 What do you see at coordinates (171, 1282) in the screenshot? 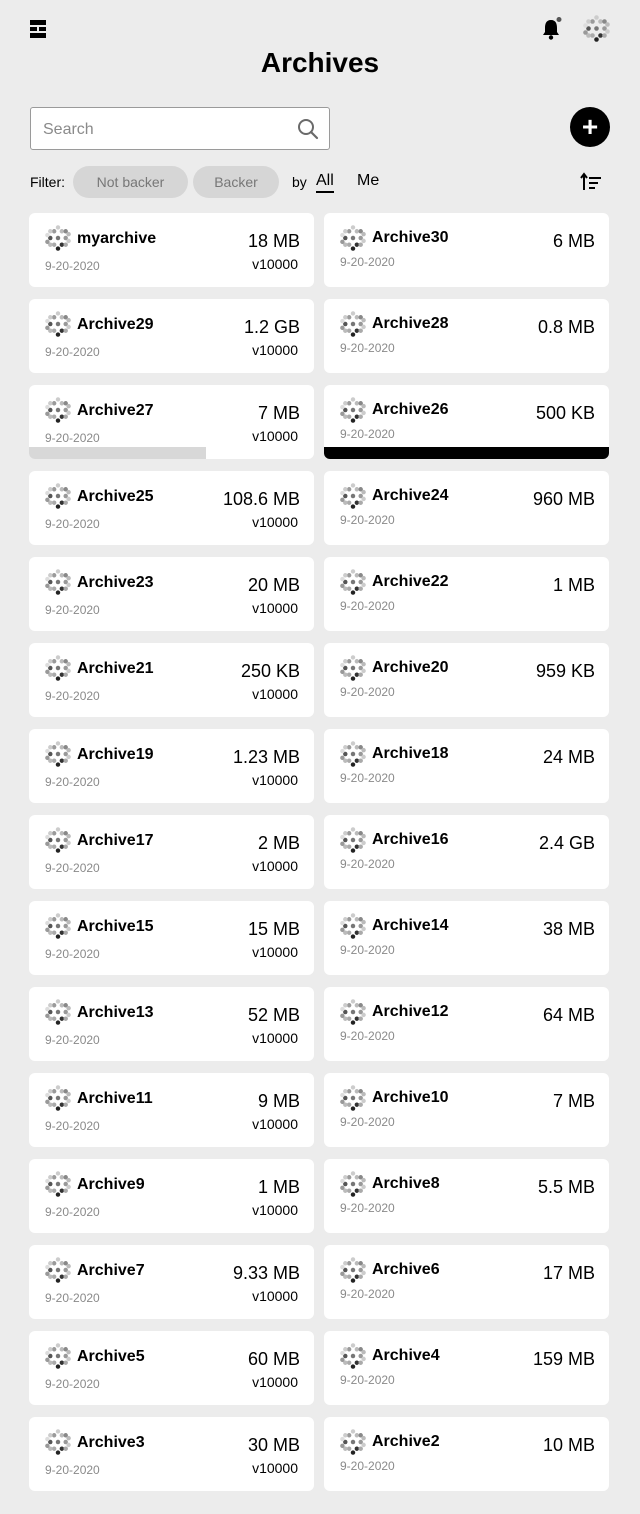
I see `archive-card: Archive7 9.33 MB 9-20-2020 v10000` at bounding box center [171, 1282].